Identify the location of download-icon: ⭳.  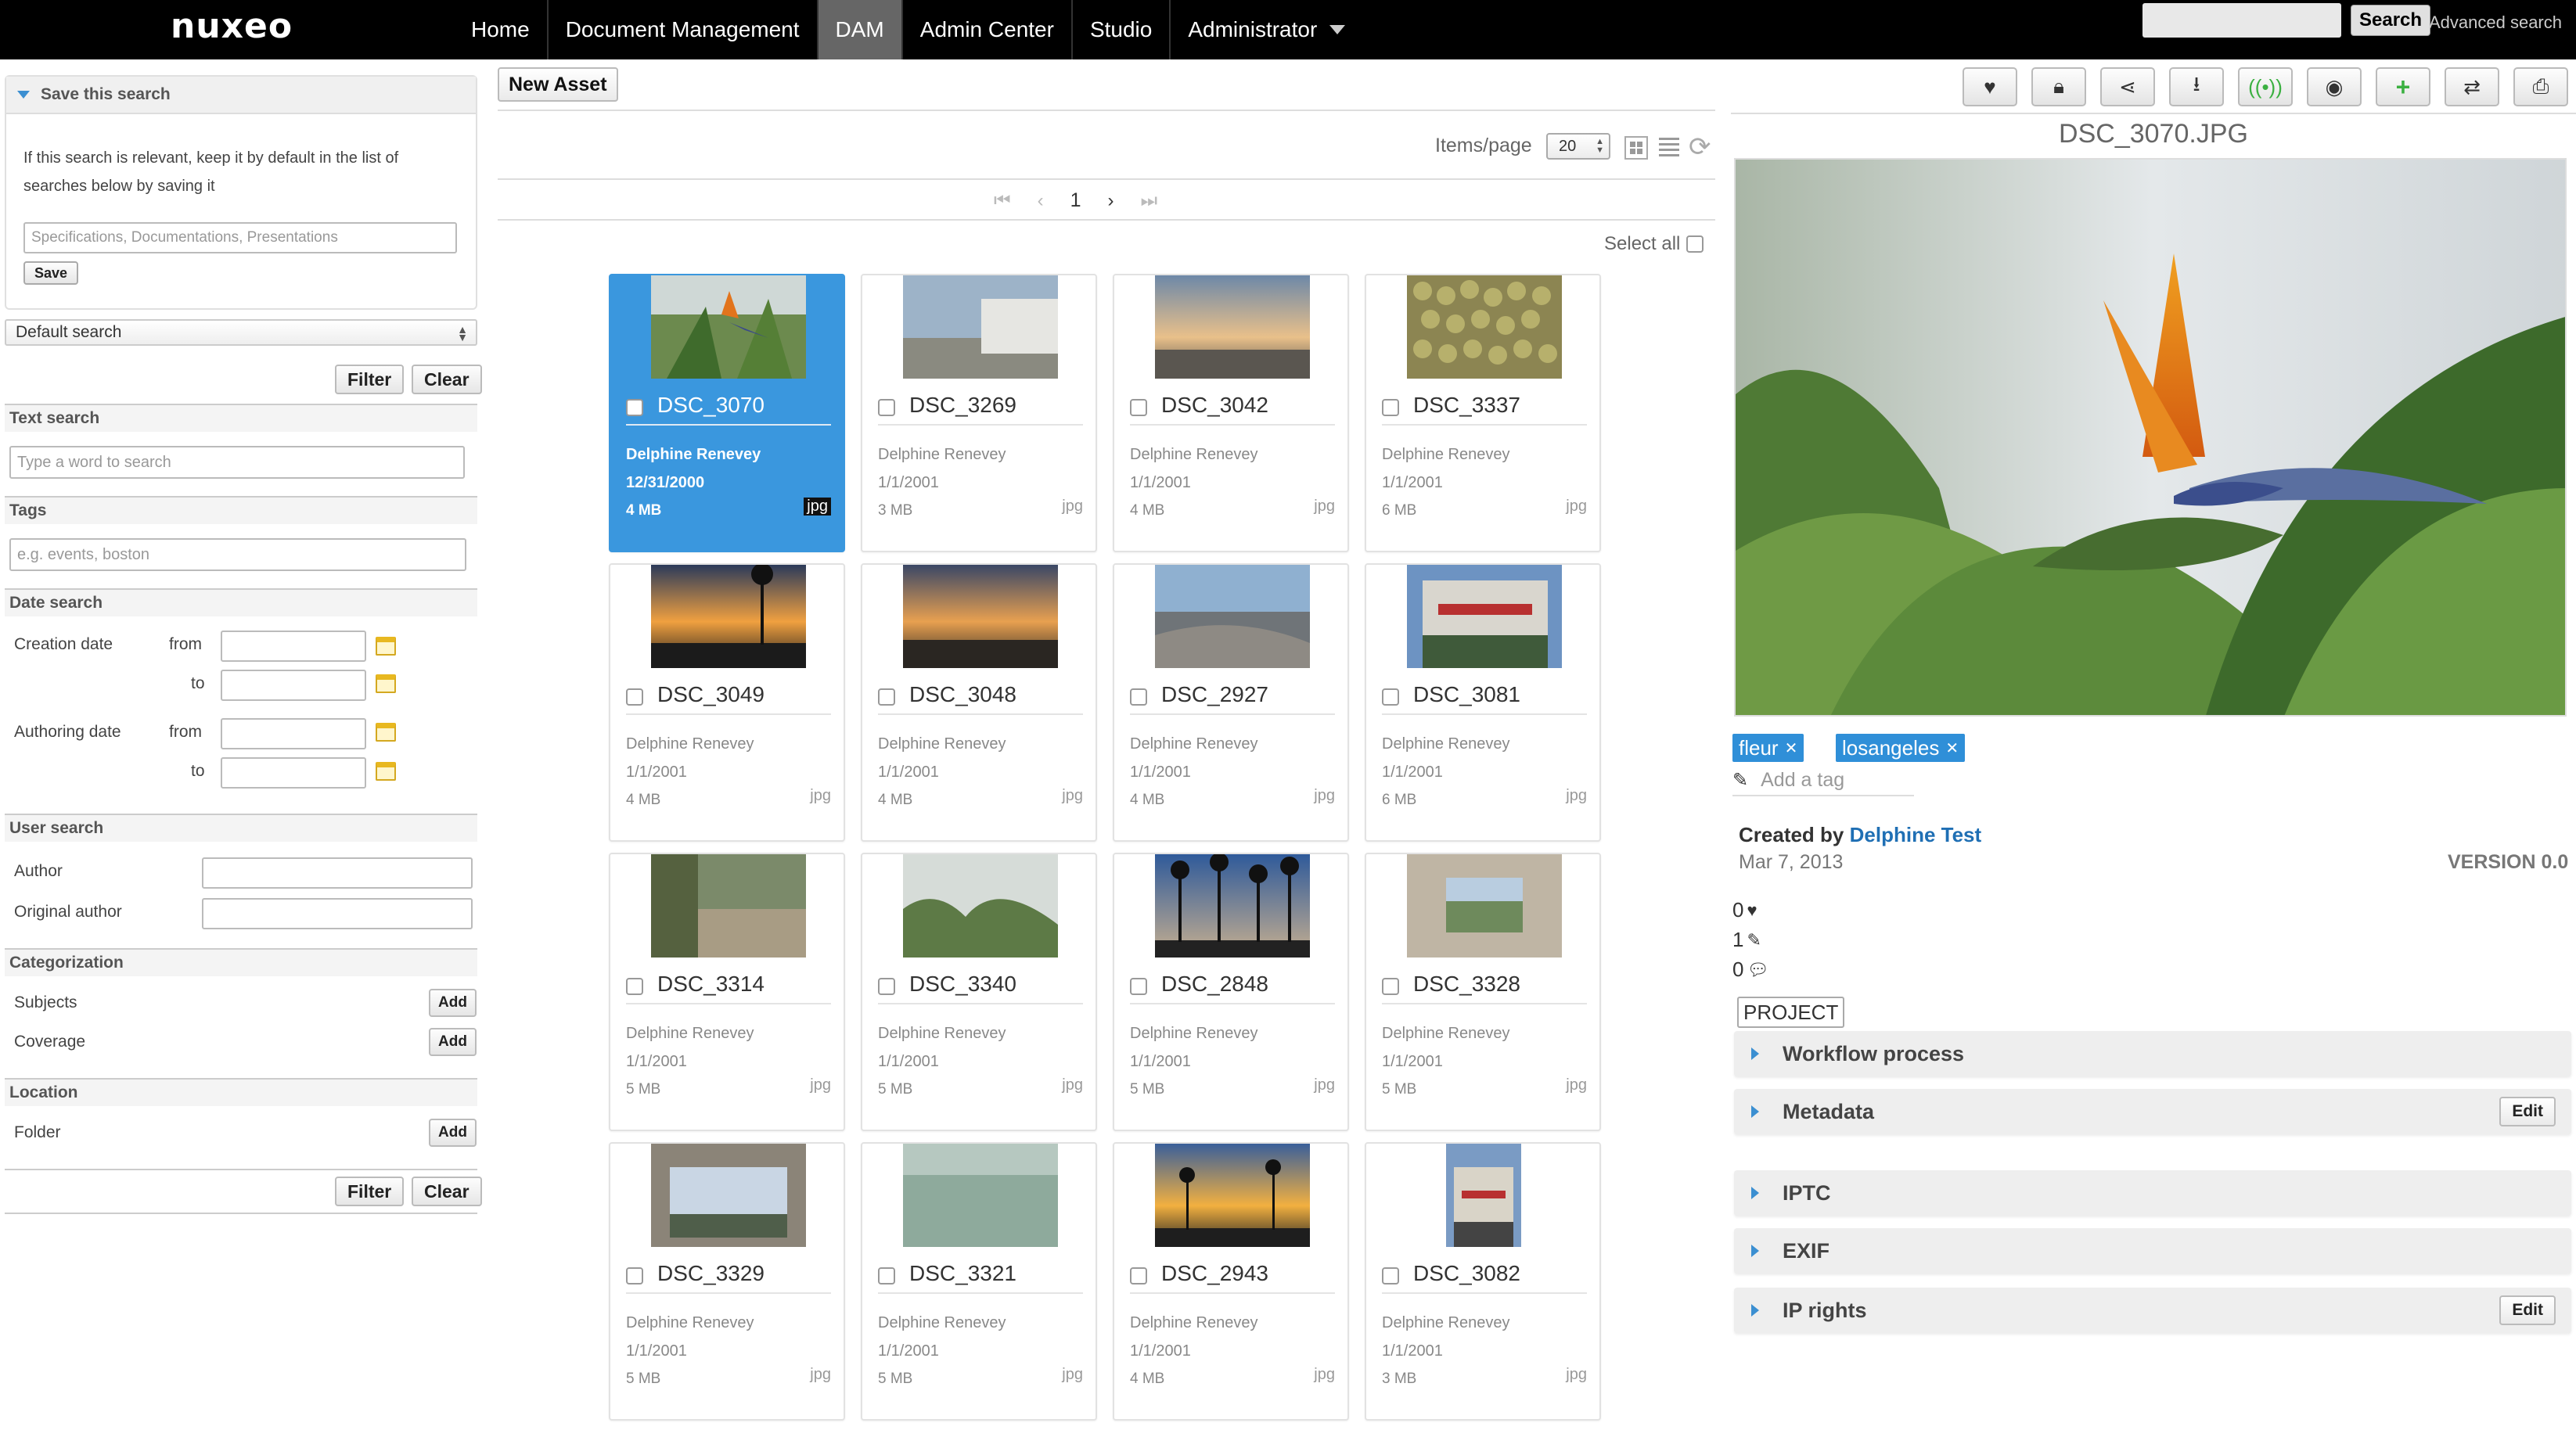
(2197, 86).